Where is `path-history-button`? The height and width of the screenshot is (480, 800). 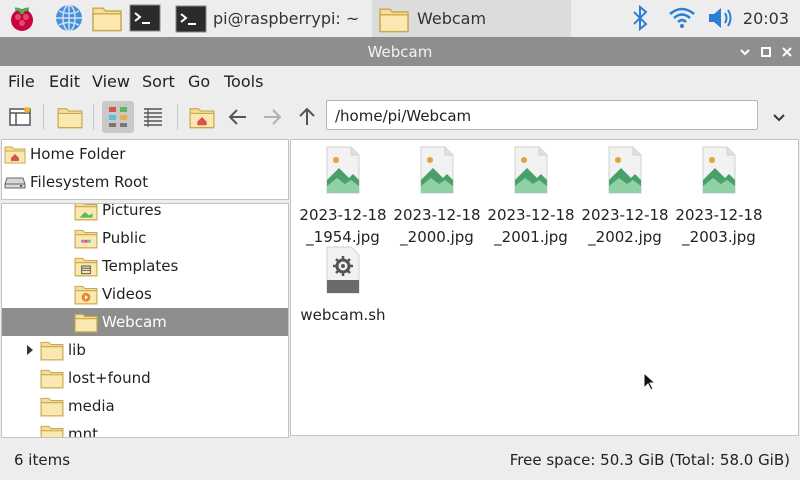
path-history-button is located at coordinates (779, 117).